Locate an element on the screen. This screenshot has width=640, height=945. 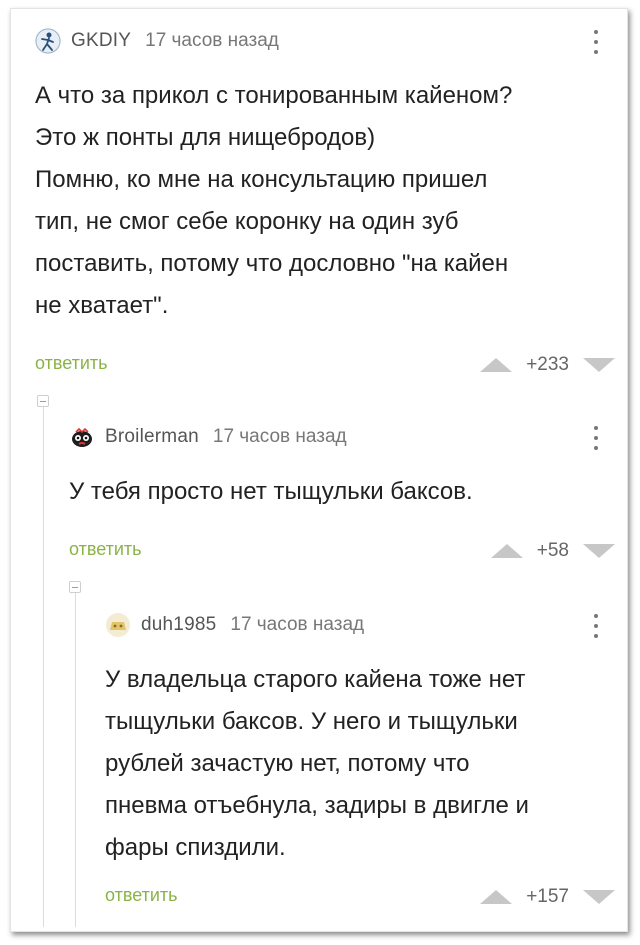
comment-text: У тебя просто нет тыщульки баксов. is located at coordinates (271, 491).